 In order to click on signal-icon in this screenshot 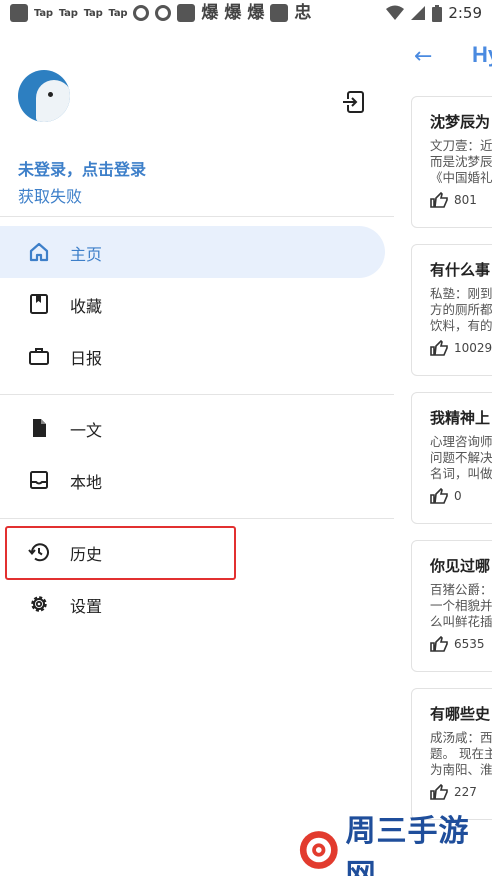, I will do `click(418, 13)`.